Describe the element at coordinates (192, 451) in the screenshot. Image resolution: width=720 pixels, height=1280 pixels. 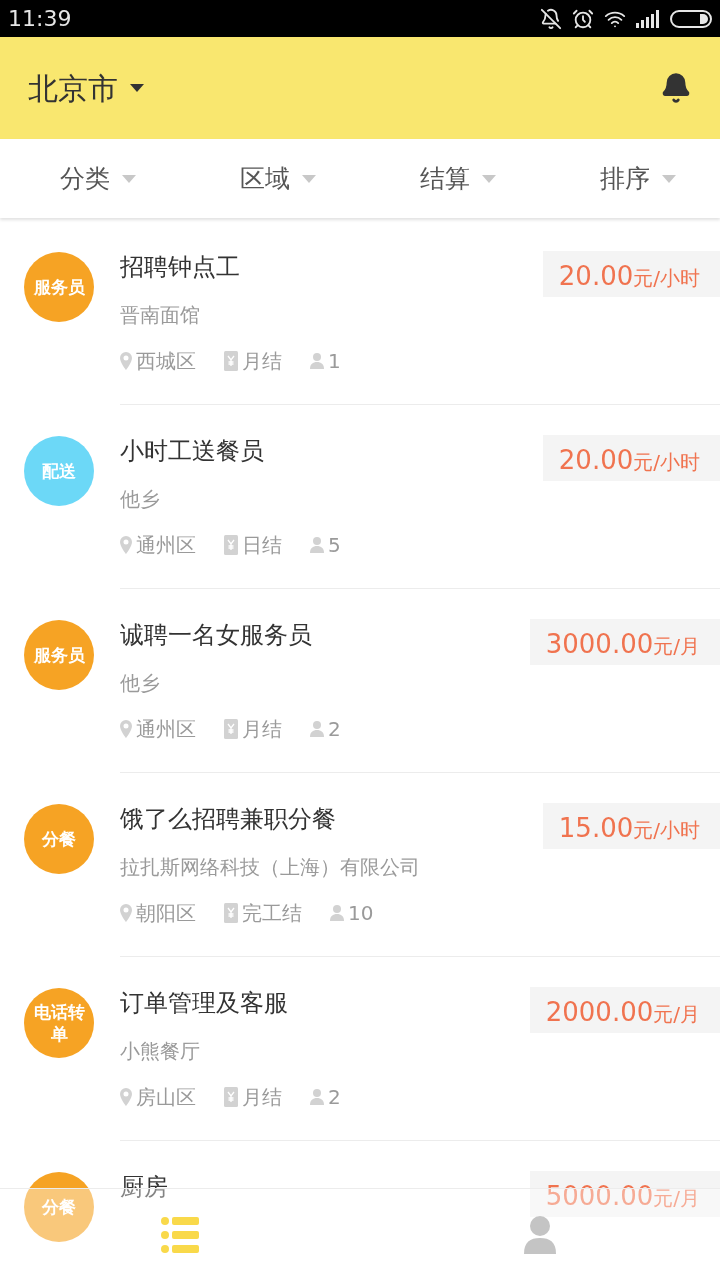
I see `job-title: 小时工送餐员` at that location.